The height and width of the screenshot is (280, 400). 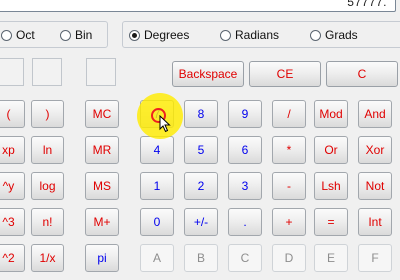 What do you see at coordinates (367, 4) in the screenshot?
I see `display-value: 57777.` at bounding box center [367, 4].